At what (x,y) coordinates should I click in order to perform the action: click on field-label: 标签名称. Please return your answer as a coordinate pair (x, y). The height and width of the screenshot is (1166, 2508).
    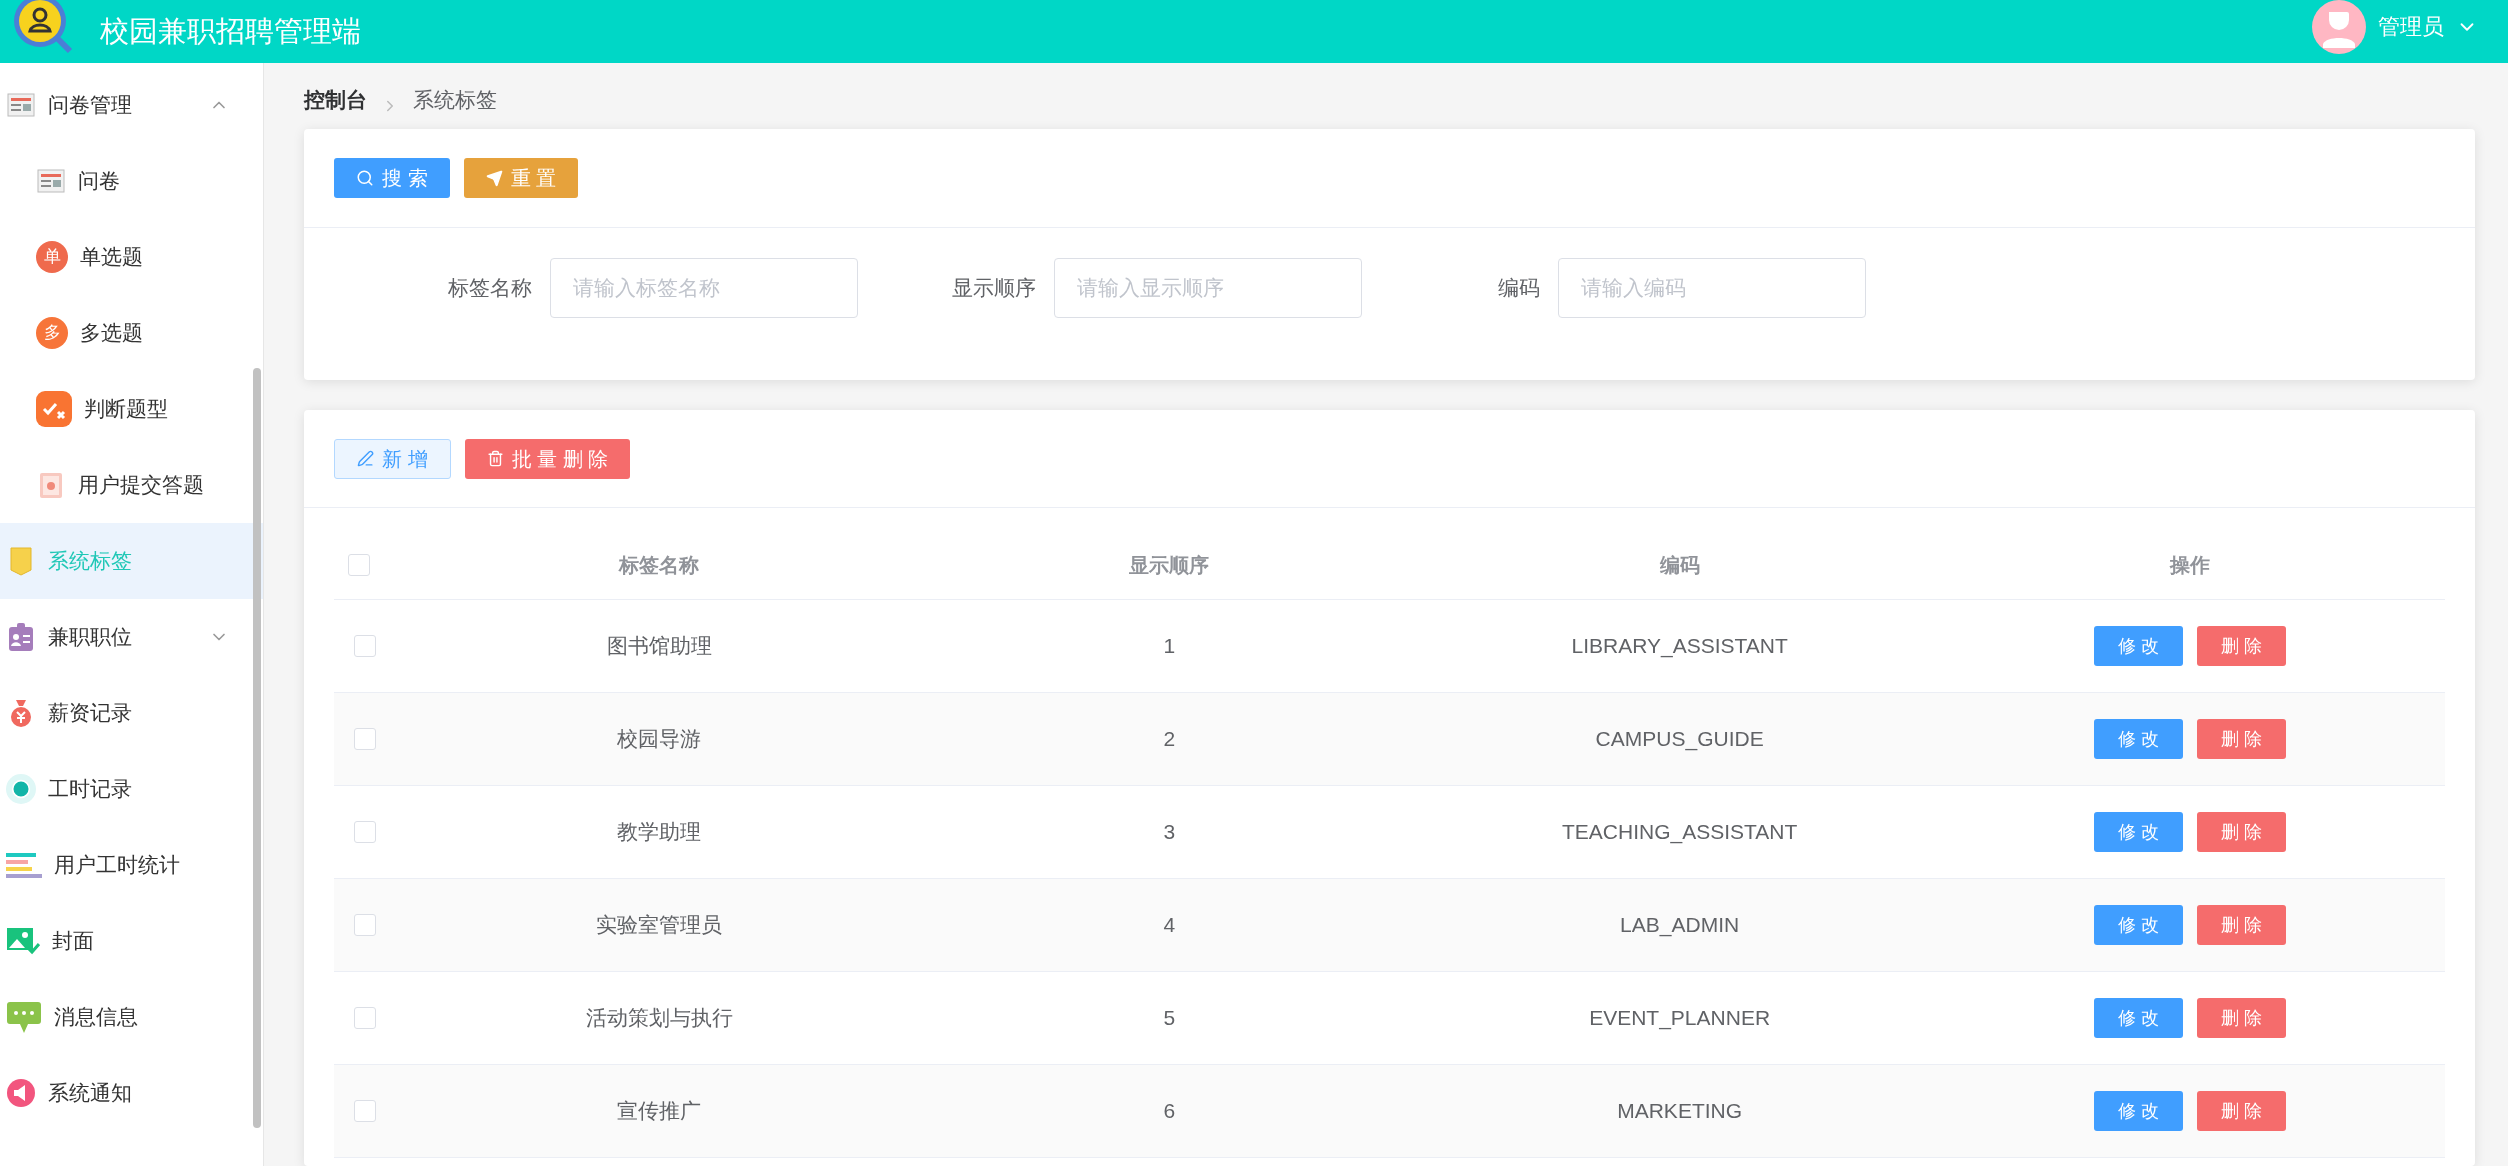
    Looking at the image, I should click on (490, 288).